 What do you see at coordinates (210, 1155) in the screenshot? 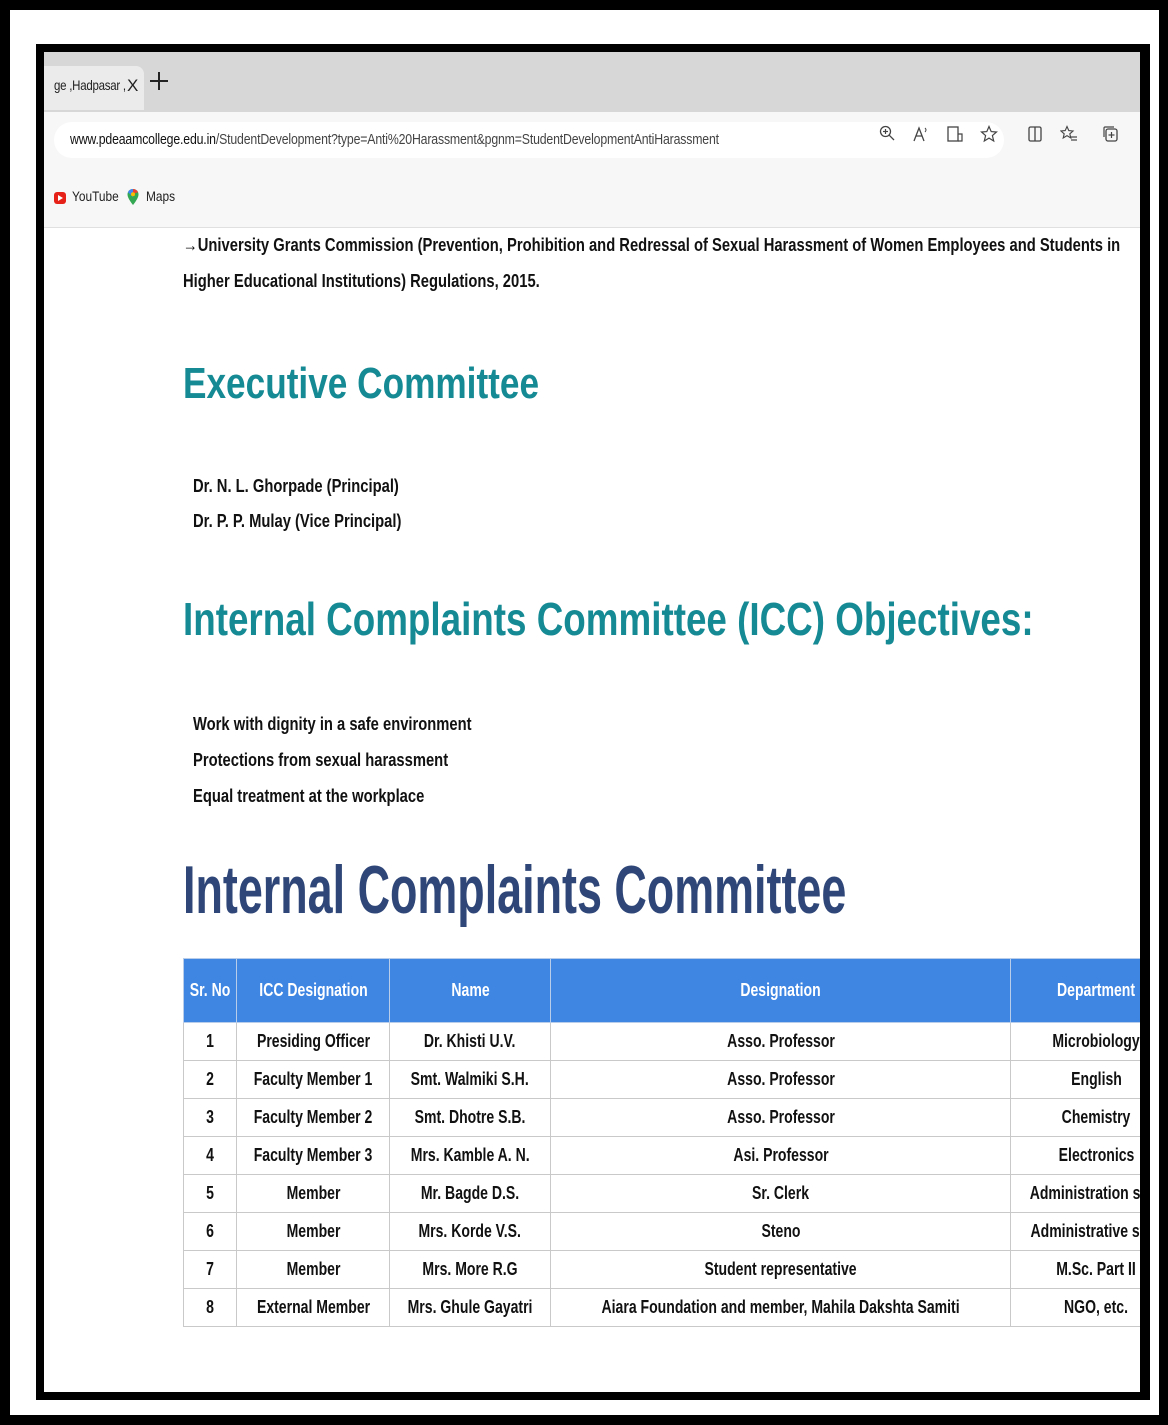
I see `cell-text: 4` at bounding box center [210, 1155].